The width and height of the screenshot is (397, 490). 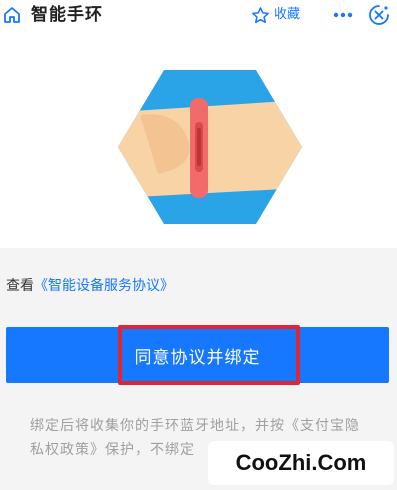 I want to click on close-icon, so click(x=379, y=15).